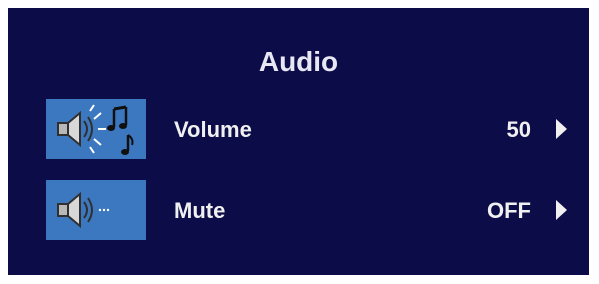 Image resolution: width=599 pixels, height=284 pixels. What do you see at coordinates (518, 129) in the screenshot?
I see `volume-value: 50` at bounding box center [518, 129].